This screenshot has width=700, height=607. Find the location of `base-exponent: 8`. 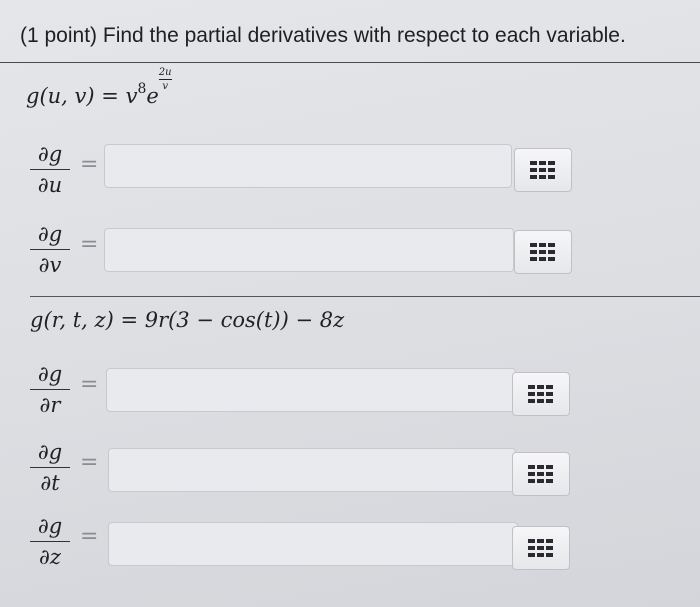

base-exponent: 8 is located at coordinates (142, 89).